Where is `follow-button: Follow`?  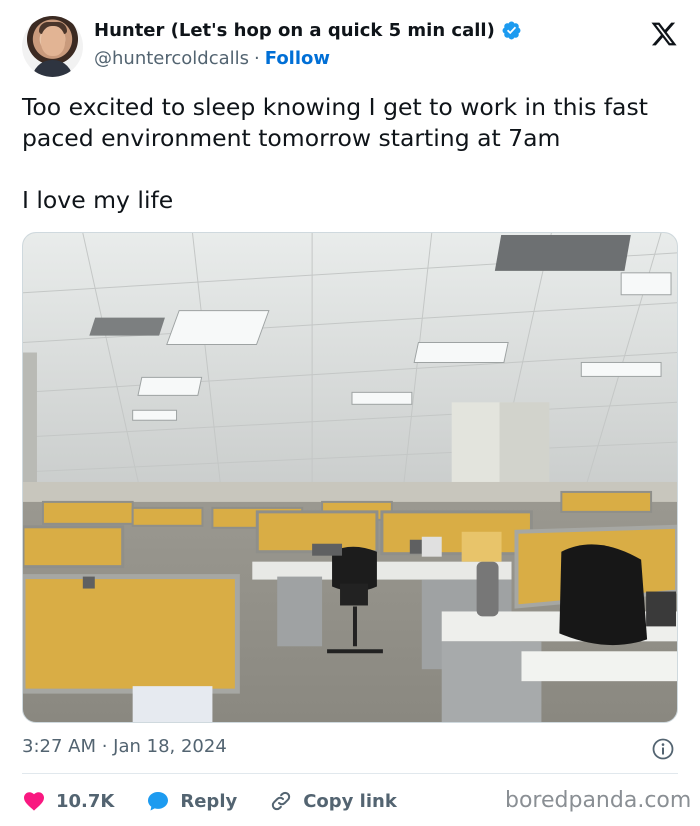 follow-button: Follow is located at coordinates (297, 58).